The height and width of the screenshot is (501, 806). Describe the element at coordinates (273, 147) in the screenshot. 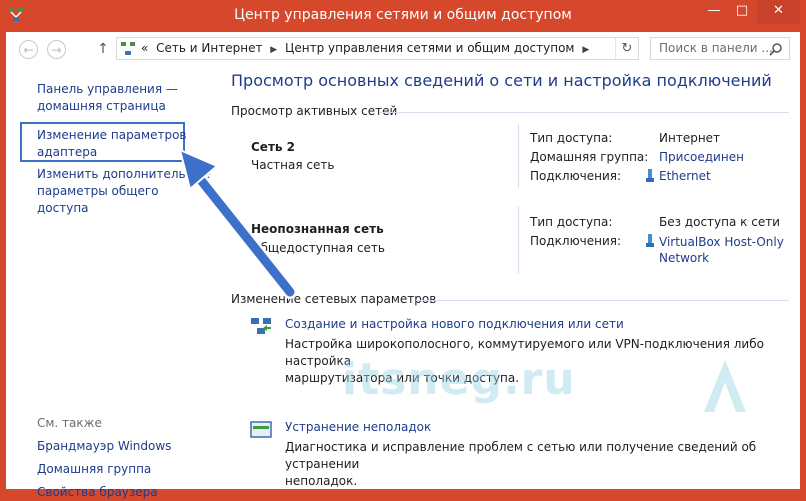

I see `network-name: Сеть 2` at that location.